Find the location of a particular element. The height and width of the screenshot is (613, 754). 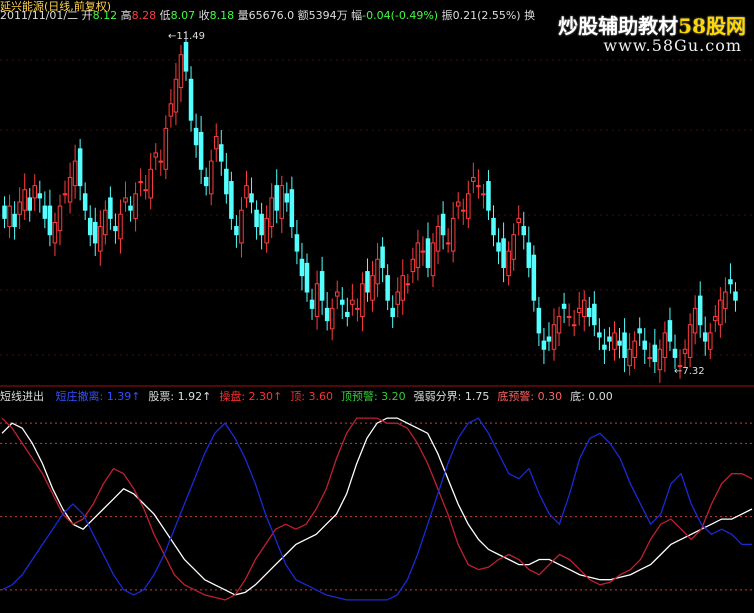

indicator-item: 操盘: 2.30↑ is located at coordinates (251, 396).